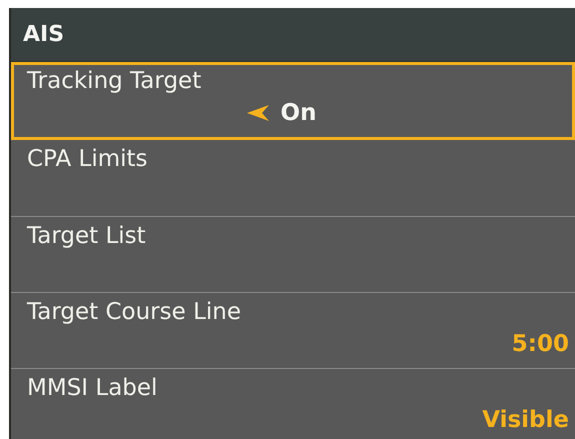 The image size is (575, 439). Describe the element at coordinates (43, 34) in the screenshot. I see `menu-title: AIS` at that location.